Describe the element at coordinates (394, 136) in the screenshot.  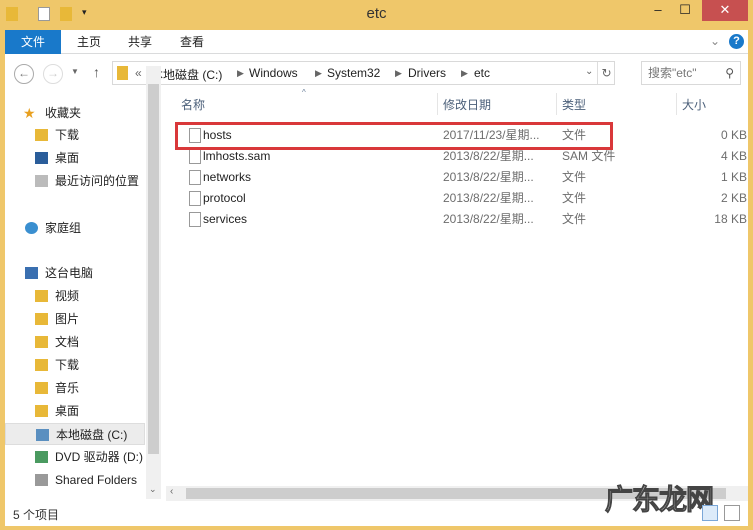
I see `highlight-box` at that location.